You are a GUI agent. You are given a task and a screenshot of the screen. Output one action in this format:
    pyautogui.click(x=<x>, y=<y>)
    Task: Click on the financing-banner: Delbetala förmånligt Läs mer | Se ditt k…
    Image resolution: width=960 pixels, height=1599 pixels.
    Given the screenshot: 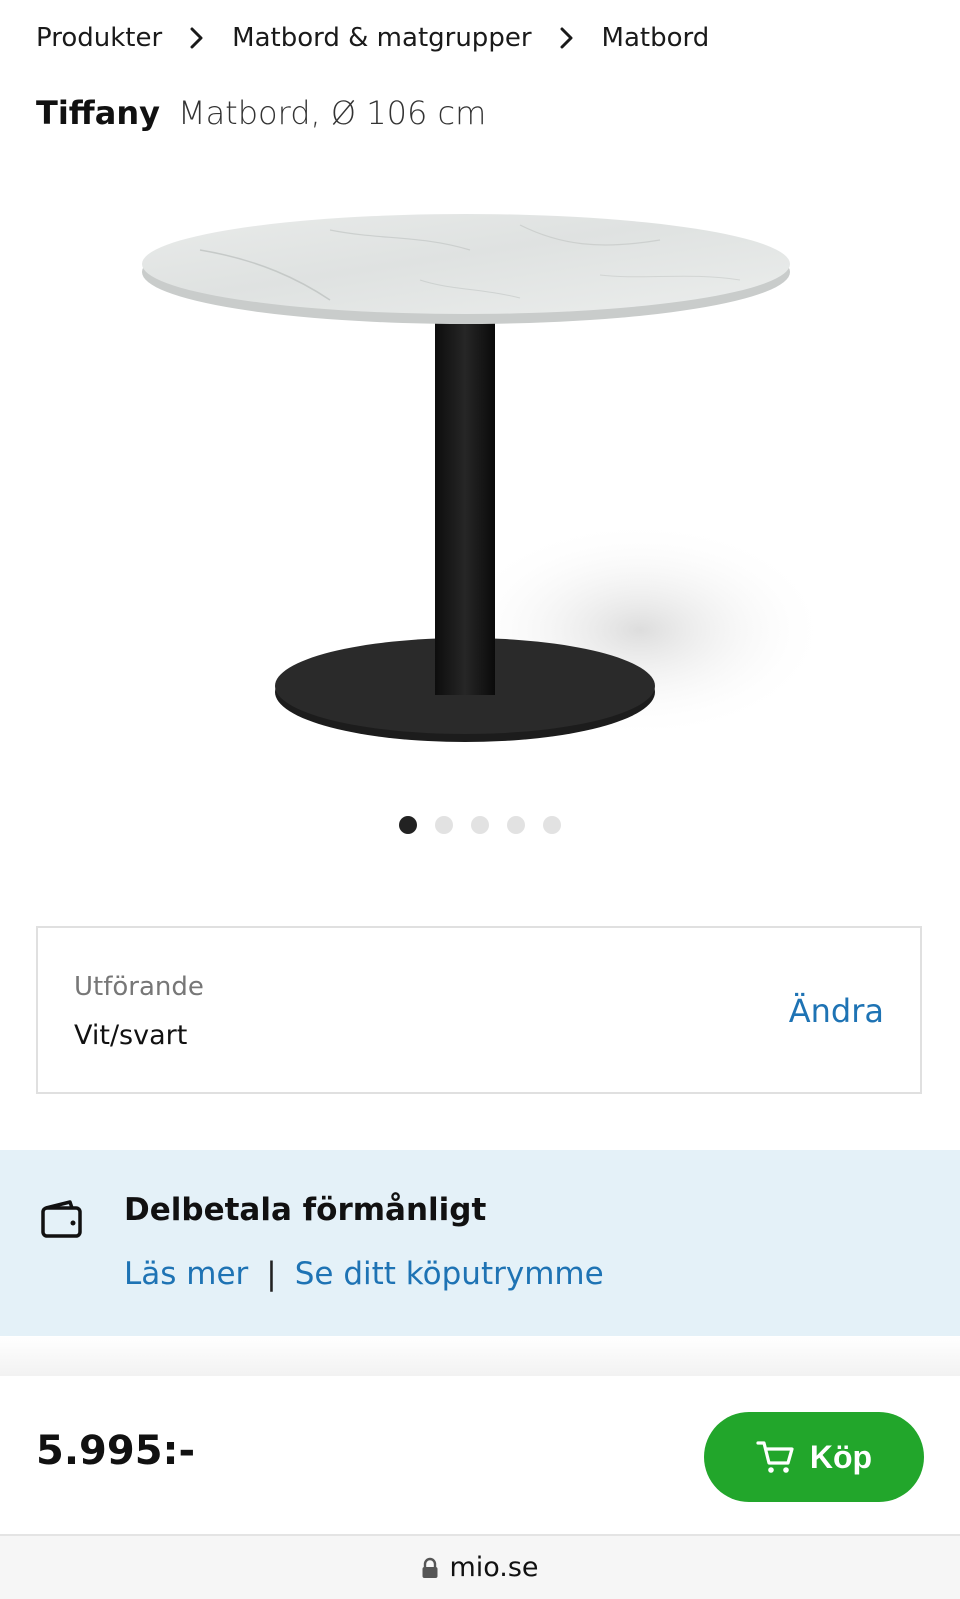 What is the action you would take?
    pyautogui.click(x=480, y=1243)
    